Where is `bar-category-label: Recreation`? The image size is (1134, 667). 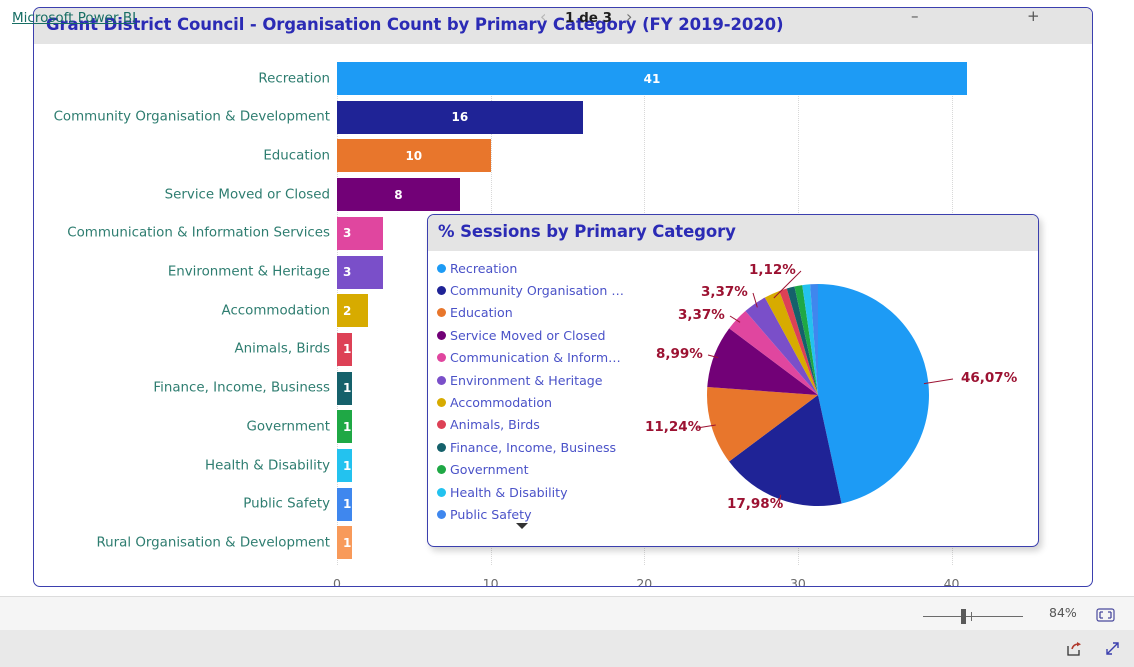
bar-category-label: Recreation is located at coordinates (294, 78).